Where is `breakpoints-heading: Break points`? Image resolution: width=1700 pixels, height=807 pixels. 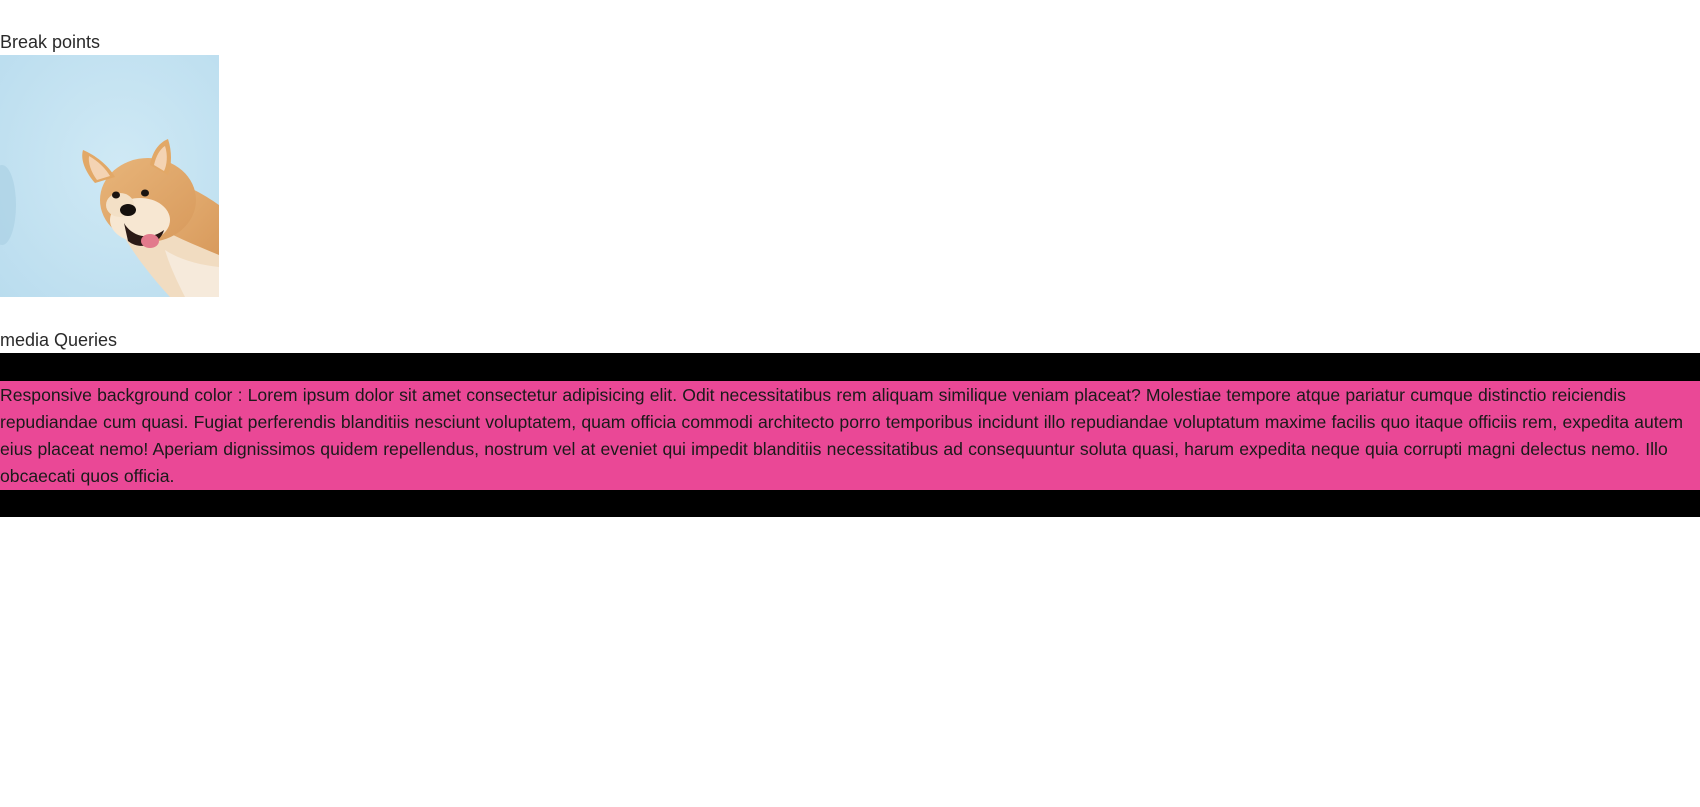 breakpoints-heading: Break points is located at coordinates (50, 42).